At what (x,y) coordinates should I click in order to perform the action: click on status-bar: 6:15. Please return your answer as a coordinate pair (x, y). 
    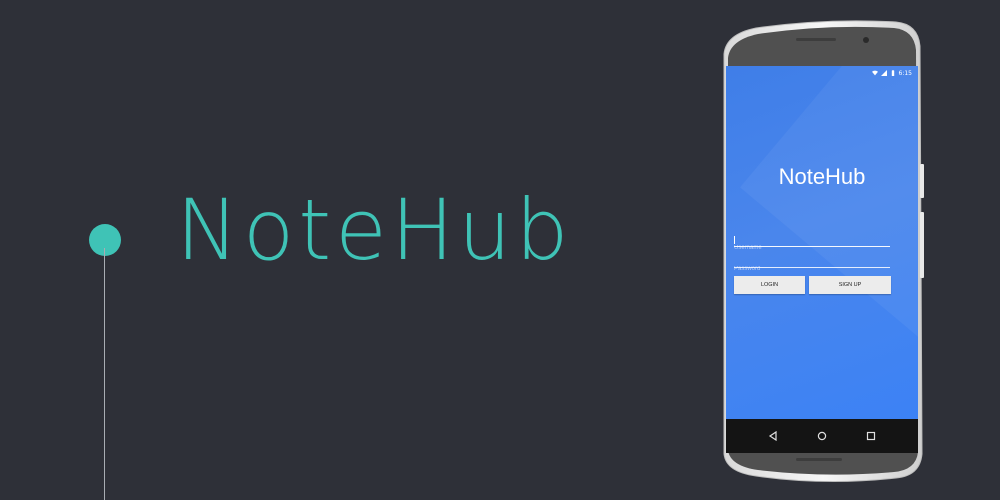
    Looking at the image, I should click on (822, 73).